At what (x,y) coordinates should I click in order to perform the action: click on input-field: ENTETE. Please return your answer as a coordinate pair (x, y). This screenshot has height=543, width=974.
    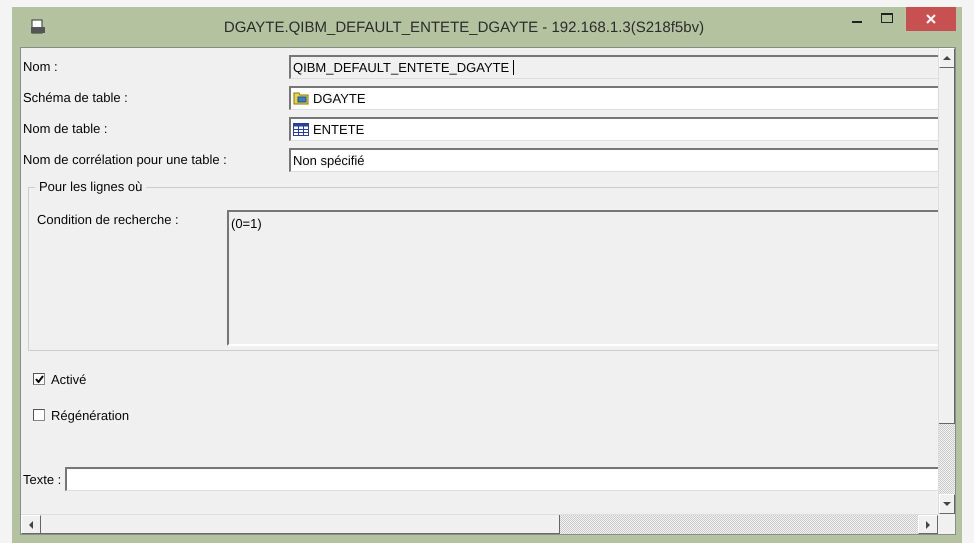
    Looking at the image, I should click on (613, 128).